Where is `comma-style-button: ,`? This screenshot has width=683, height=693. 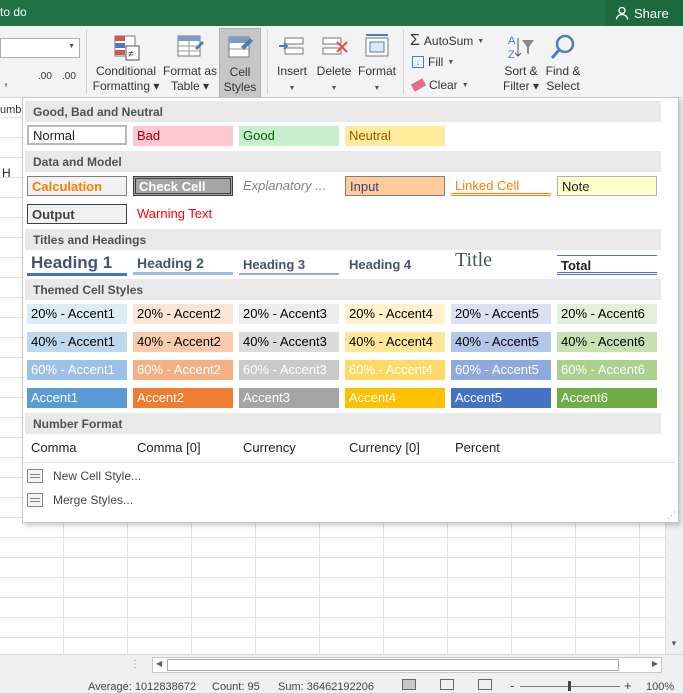 comma-style-button: , is located at coordinates (6, 80).